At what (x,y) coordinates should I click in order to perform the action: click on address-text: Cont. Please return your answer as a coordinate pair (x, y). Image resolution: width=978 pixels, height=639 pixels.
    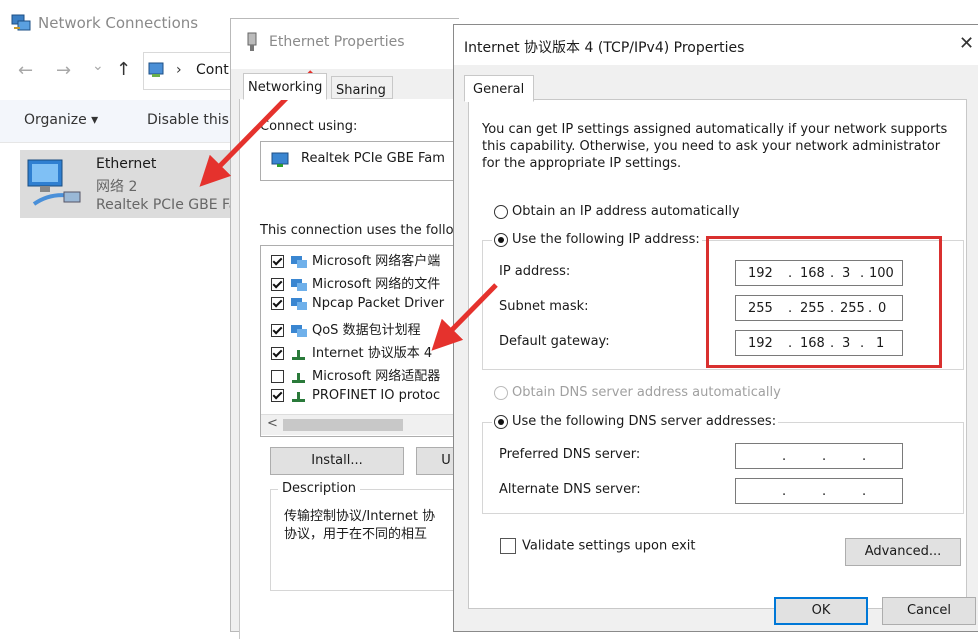
    Looking at the image, I should click on (212, 70).